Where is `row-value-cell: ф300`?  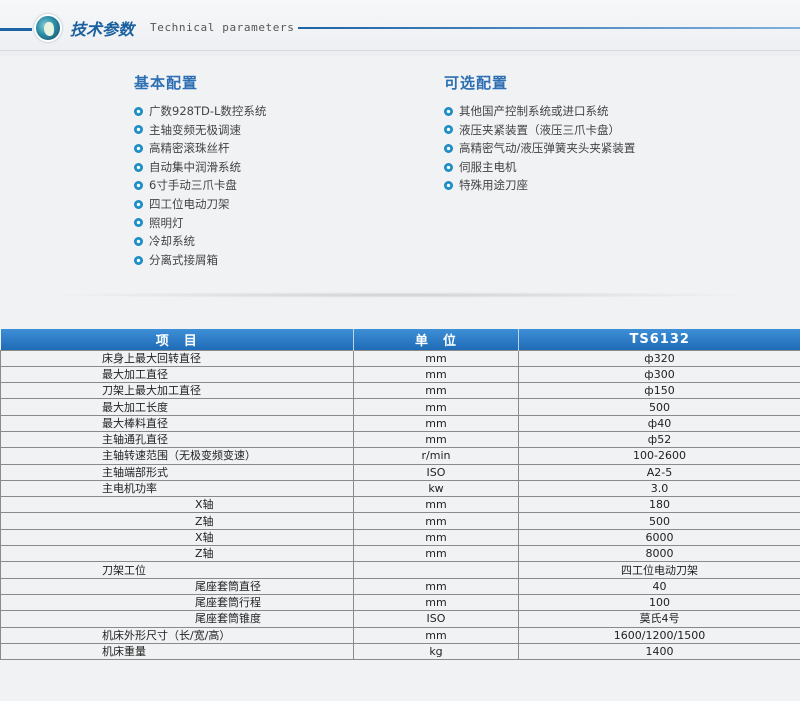
row-value-cell: ф300 is located at coordinates (659, 374).